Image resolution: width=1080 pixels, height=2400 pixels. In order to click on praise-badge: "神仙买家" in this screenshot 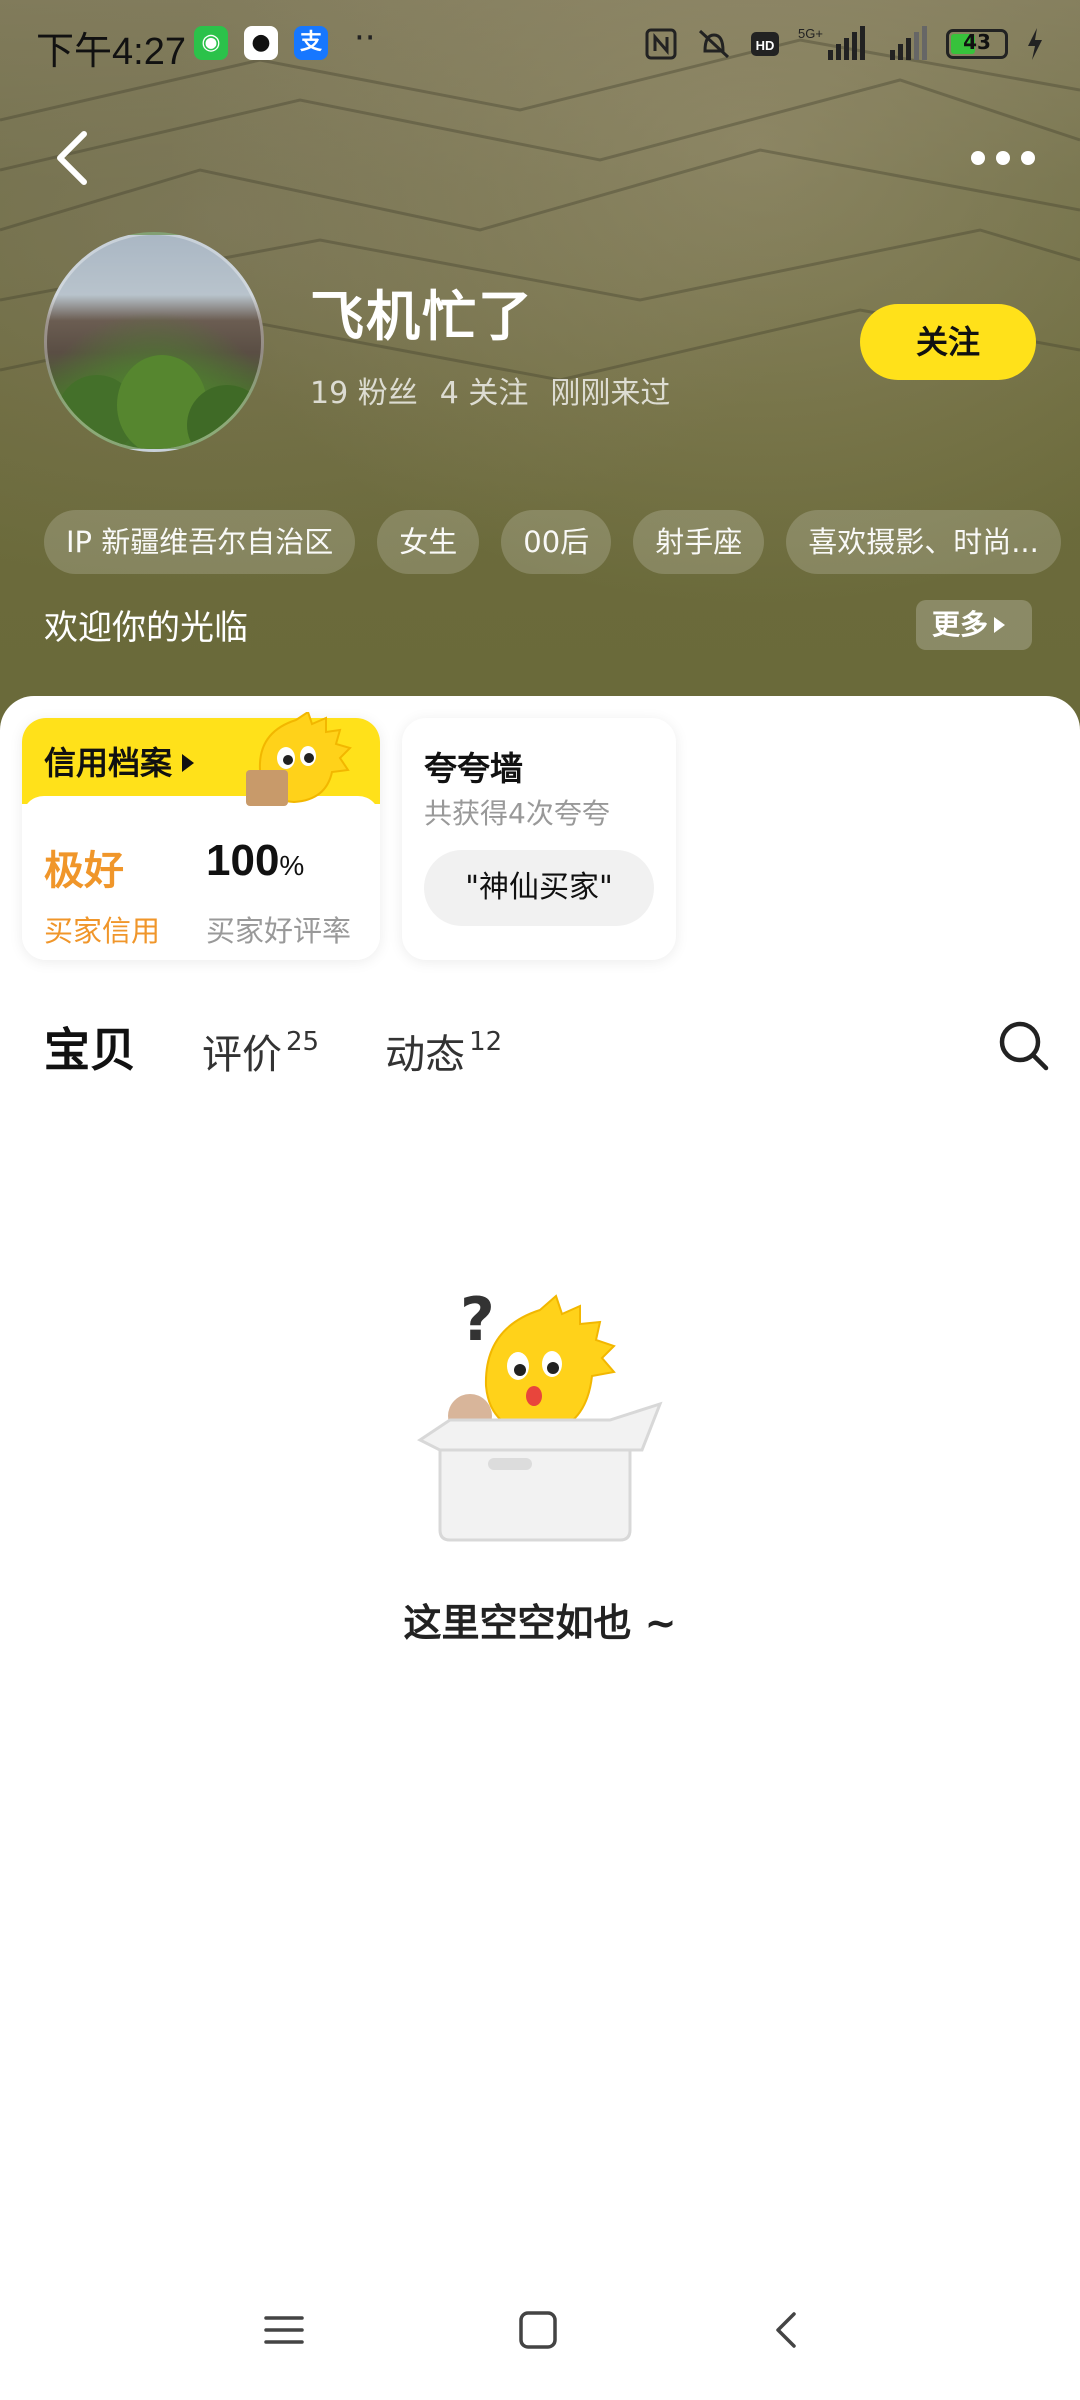, I will do `click(539, 888)`.